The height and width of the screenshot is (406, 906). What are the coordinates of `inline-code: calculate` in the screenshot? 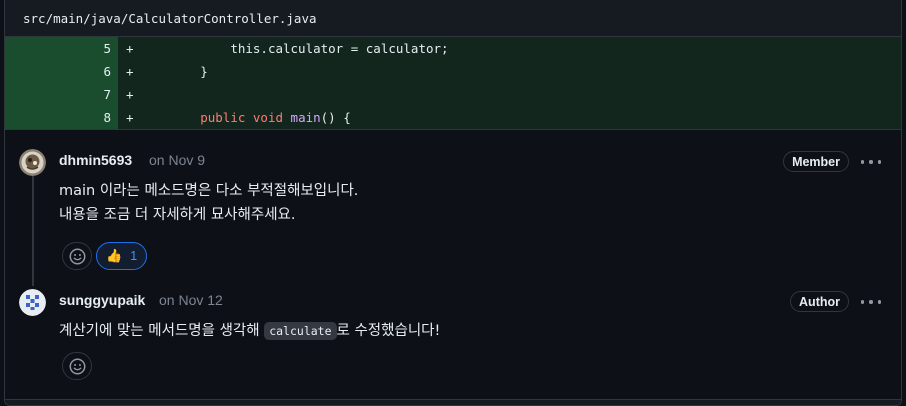 It's located at (300, 331).